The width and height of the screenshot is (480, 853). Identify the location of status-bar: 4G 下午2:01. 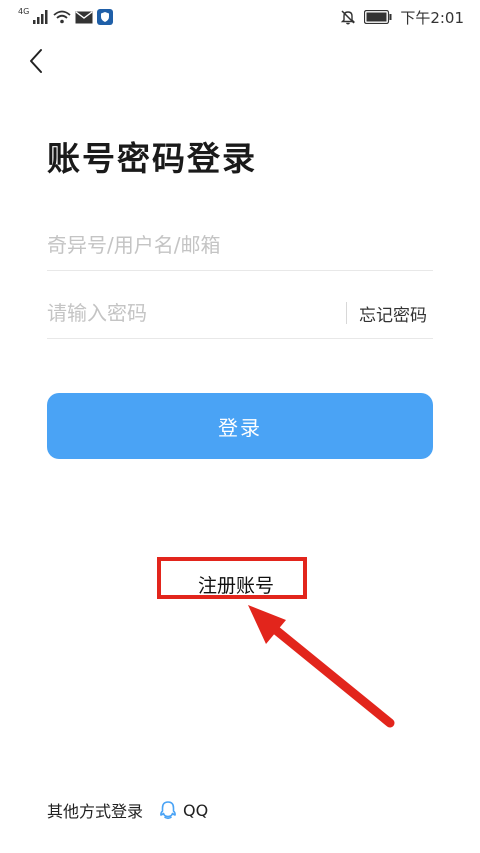
(240, 17).